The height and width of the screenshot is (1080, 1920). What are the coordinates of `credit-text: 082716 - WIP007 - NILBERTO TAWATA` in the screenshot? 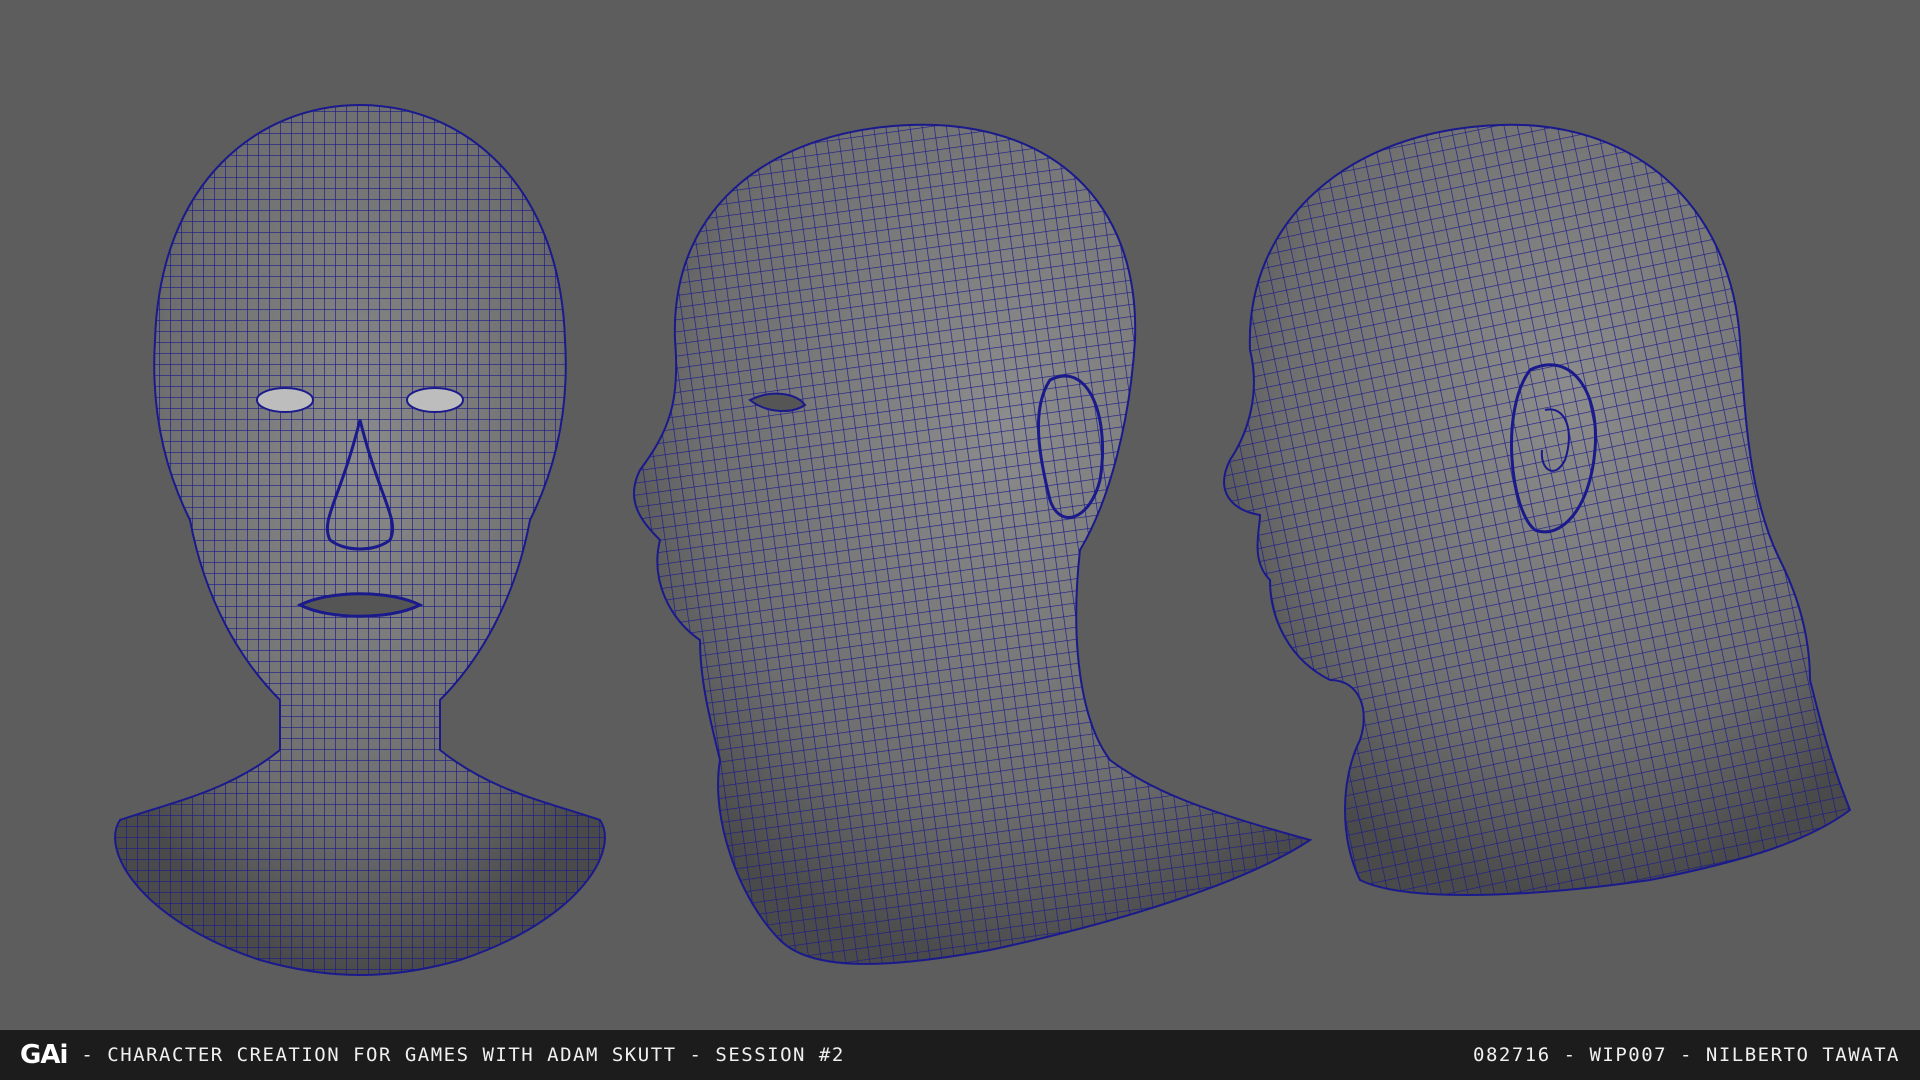 It's located at (1686, 1055).